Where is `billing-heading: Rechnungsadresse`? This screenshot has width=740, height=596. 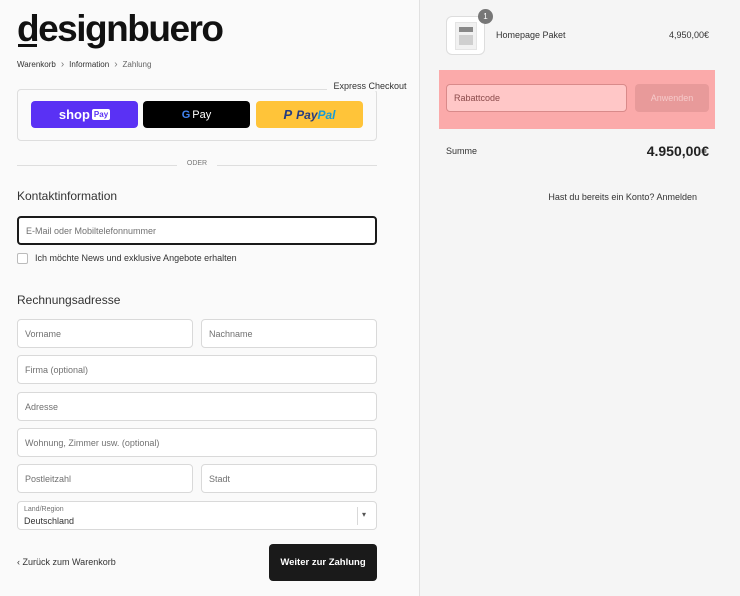 billing-heading: Rechnungsadresse is located at coordinates (69, 300).